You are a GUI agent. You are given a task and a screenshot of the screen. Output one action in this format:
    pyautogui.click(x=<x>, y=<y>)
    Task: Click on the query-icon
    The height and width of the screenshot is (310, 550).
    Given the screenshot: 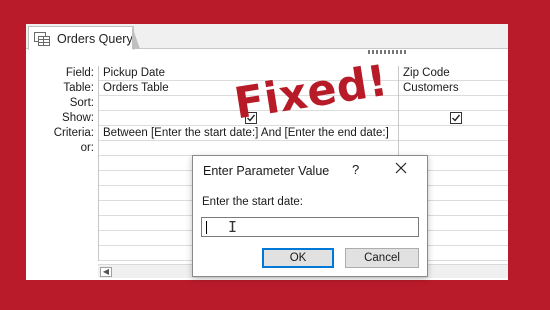 What is the action you would take?
    pyautogui.click(x=42, y=38)
    